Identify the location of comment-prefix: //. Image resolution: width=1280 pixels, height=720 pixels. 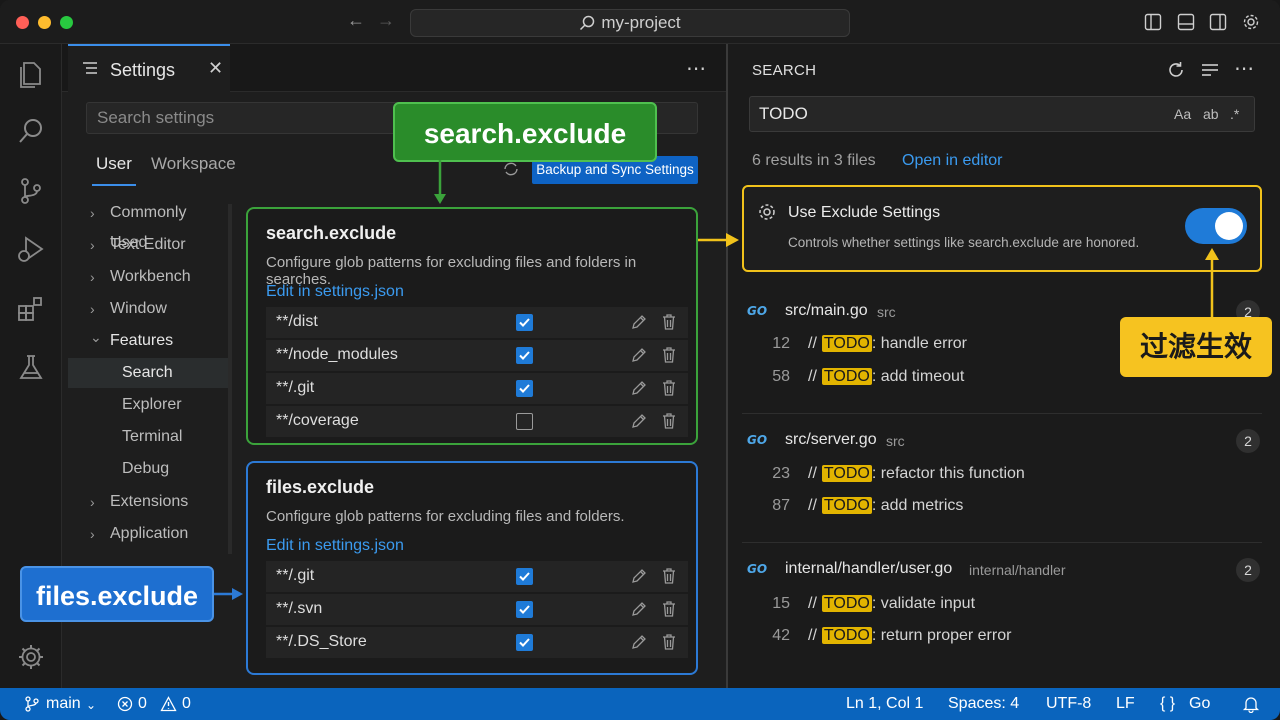
(812, 505).